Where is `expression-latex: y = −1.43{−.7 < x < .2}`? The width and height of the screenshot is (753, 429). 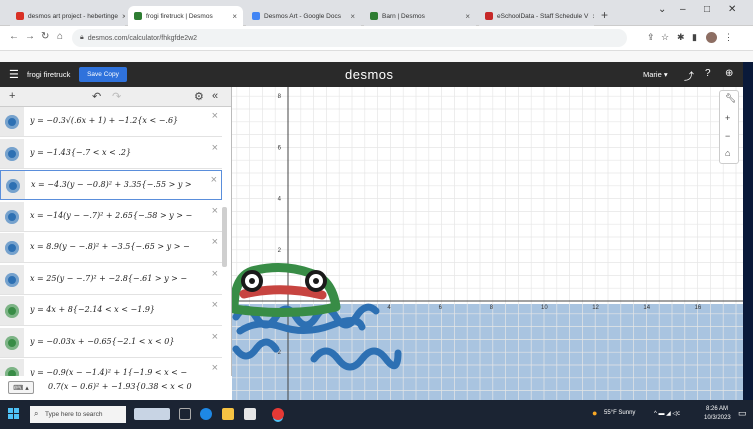 expression-latex: y = −1.43{−.7 < x < .2} is located at coordinates (117, 152).